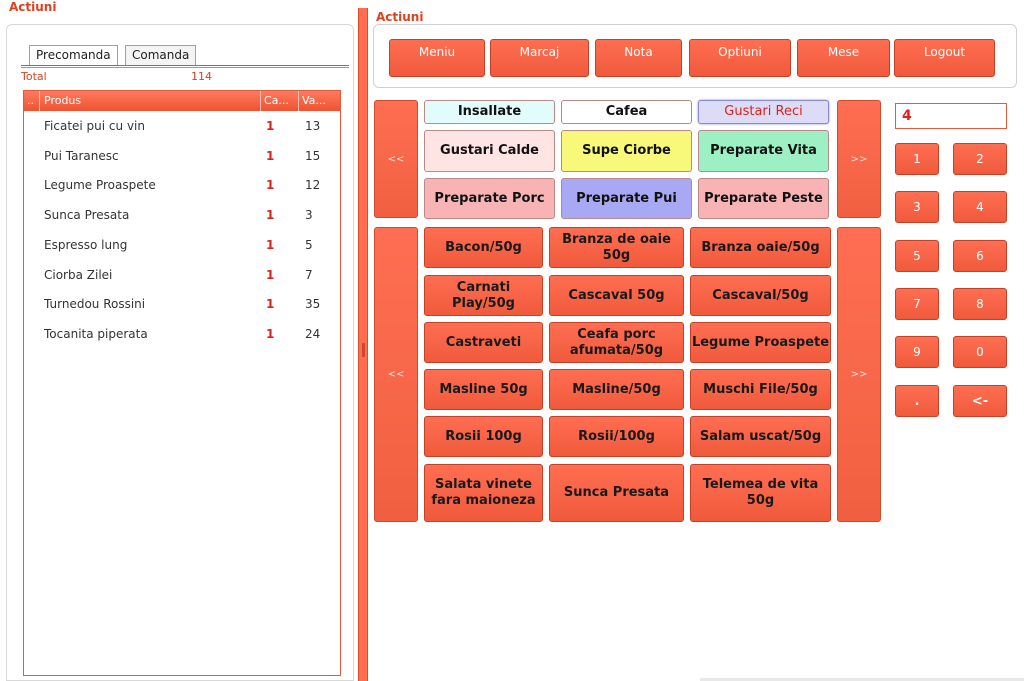 The width and height of the screenshot is (1024, 681). What do you see at coordinates (539, 58) in the screenshot?
I see `menu-button-marcaj: Marcaj` at bounding box center [539, 58].